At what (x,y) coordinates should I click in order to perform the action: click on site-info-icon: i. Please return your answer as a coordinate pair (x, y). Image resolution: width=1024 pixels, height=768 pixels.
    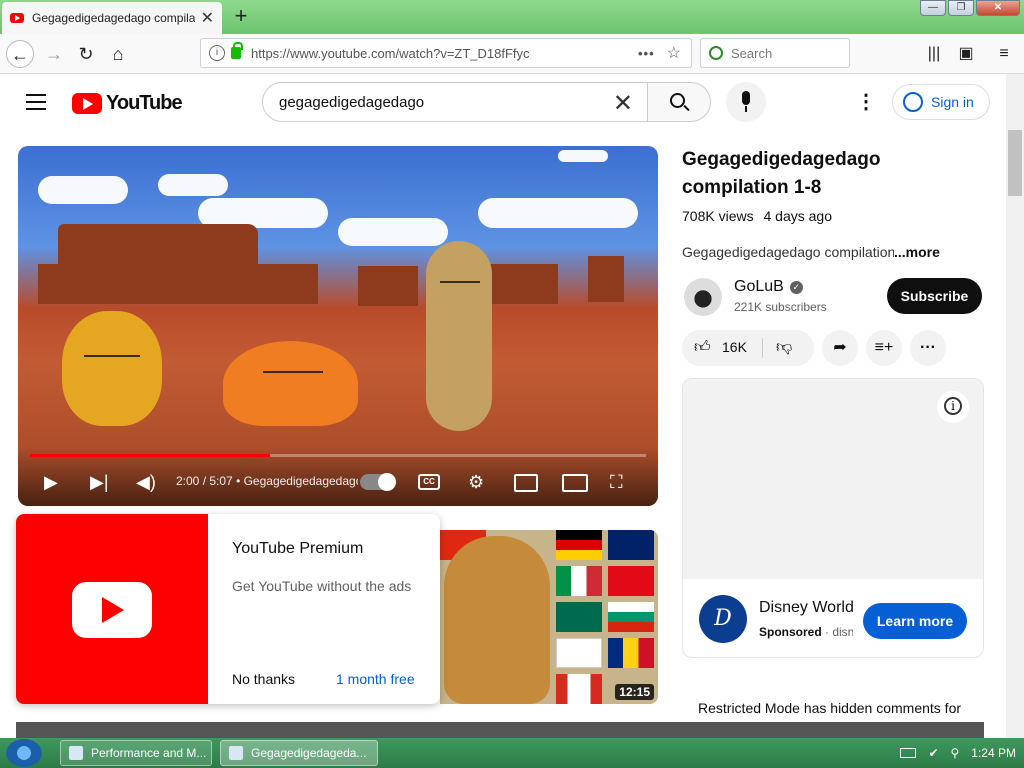
    Looking at the image, I should click on (217, 53).